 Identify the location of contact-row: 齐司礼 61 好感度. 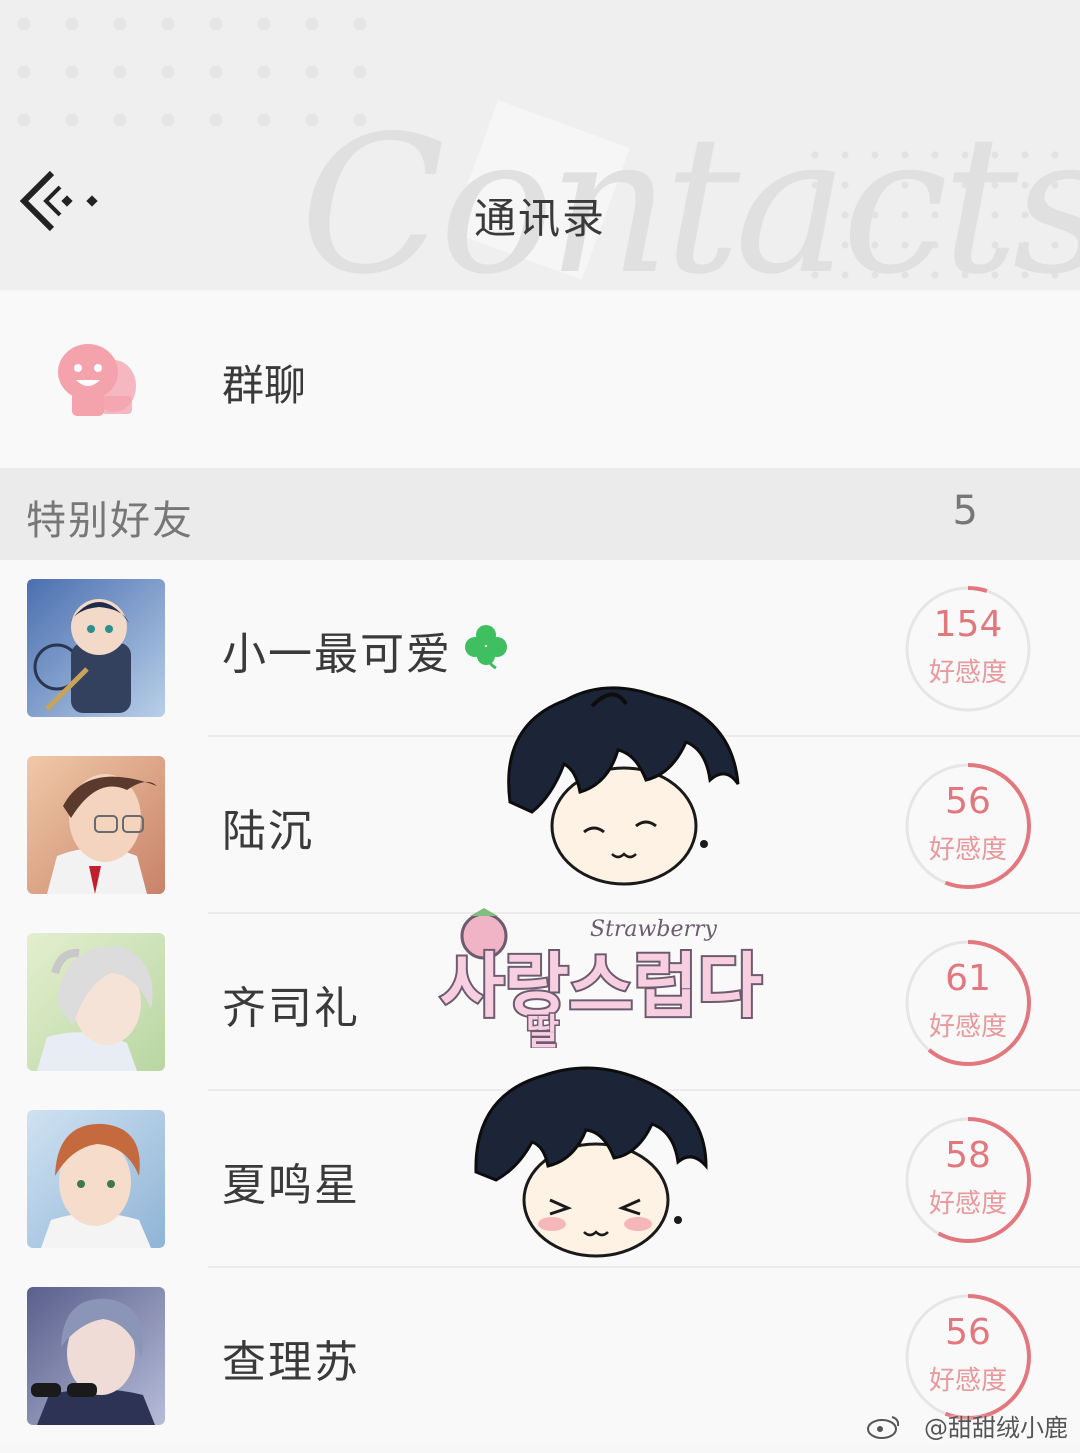
(540, 1002).